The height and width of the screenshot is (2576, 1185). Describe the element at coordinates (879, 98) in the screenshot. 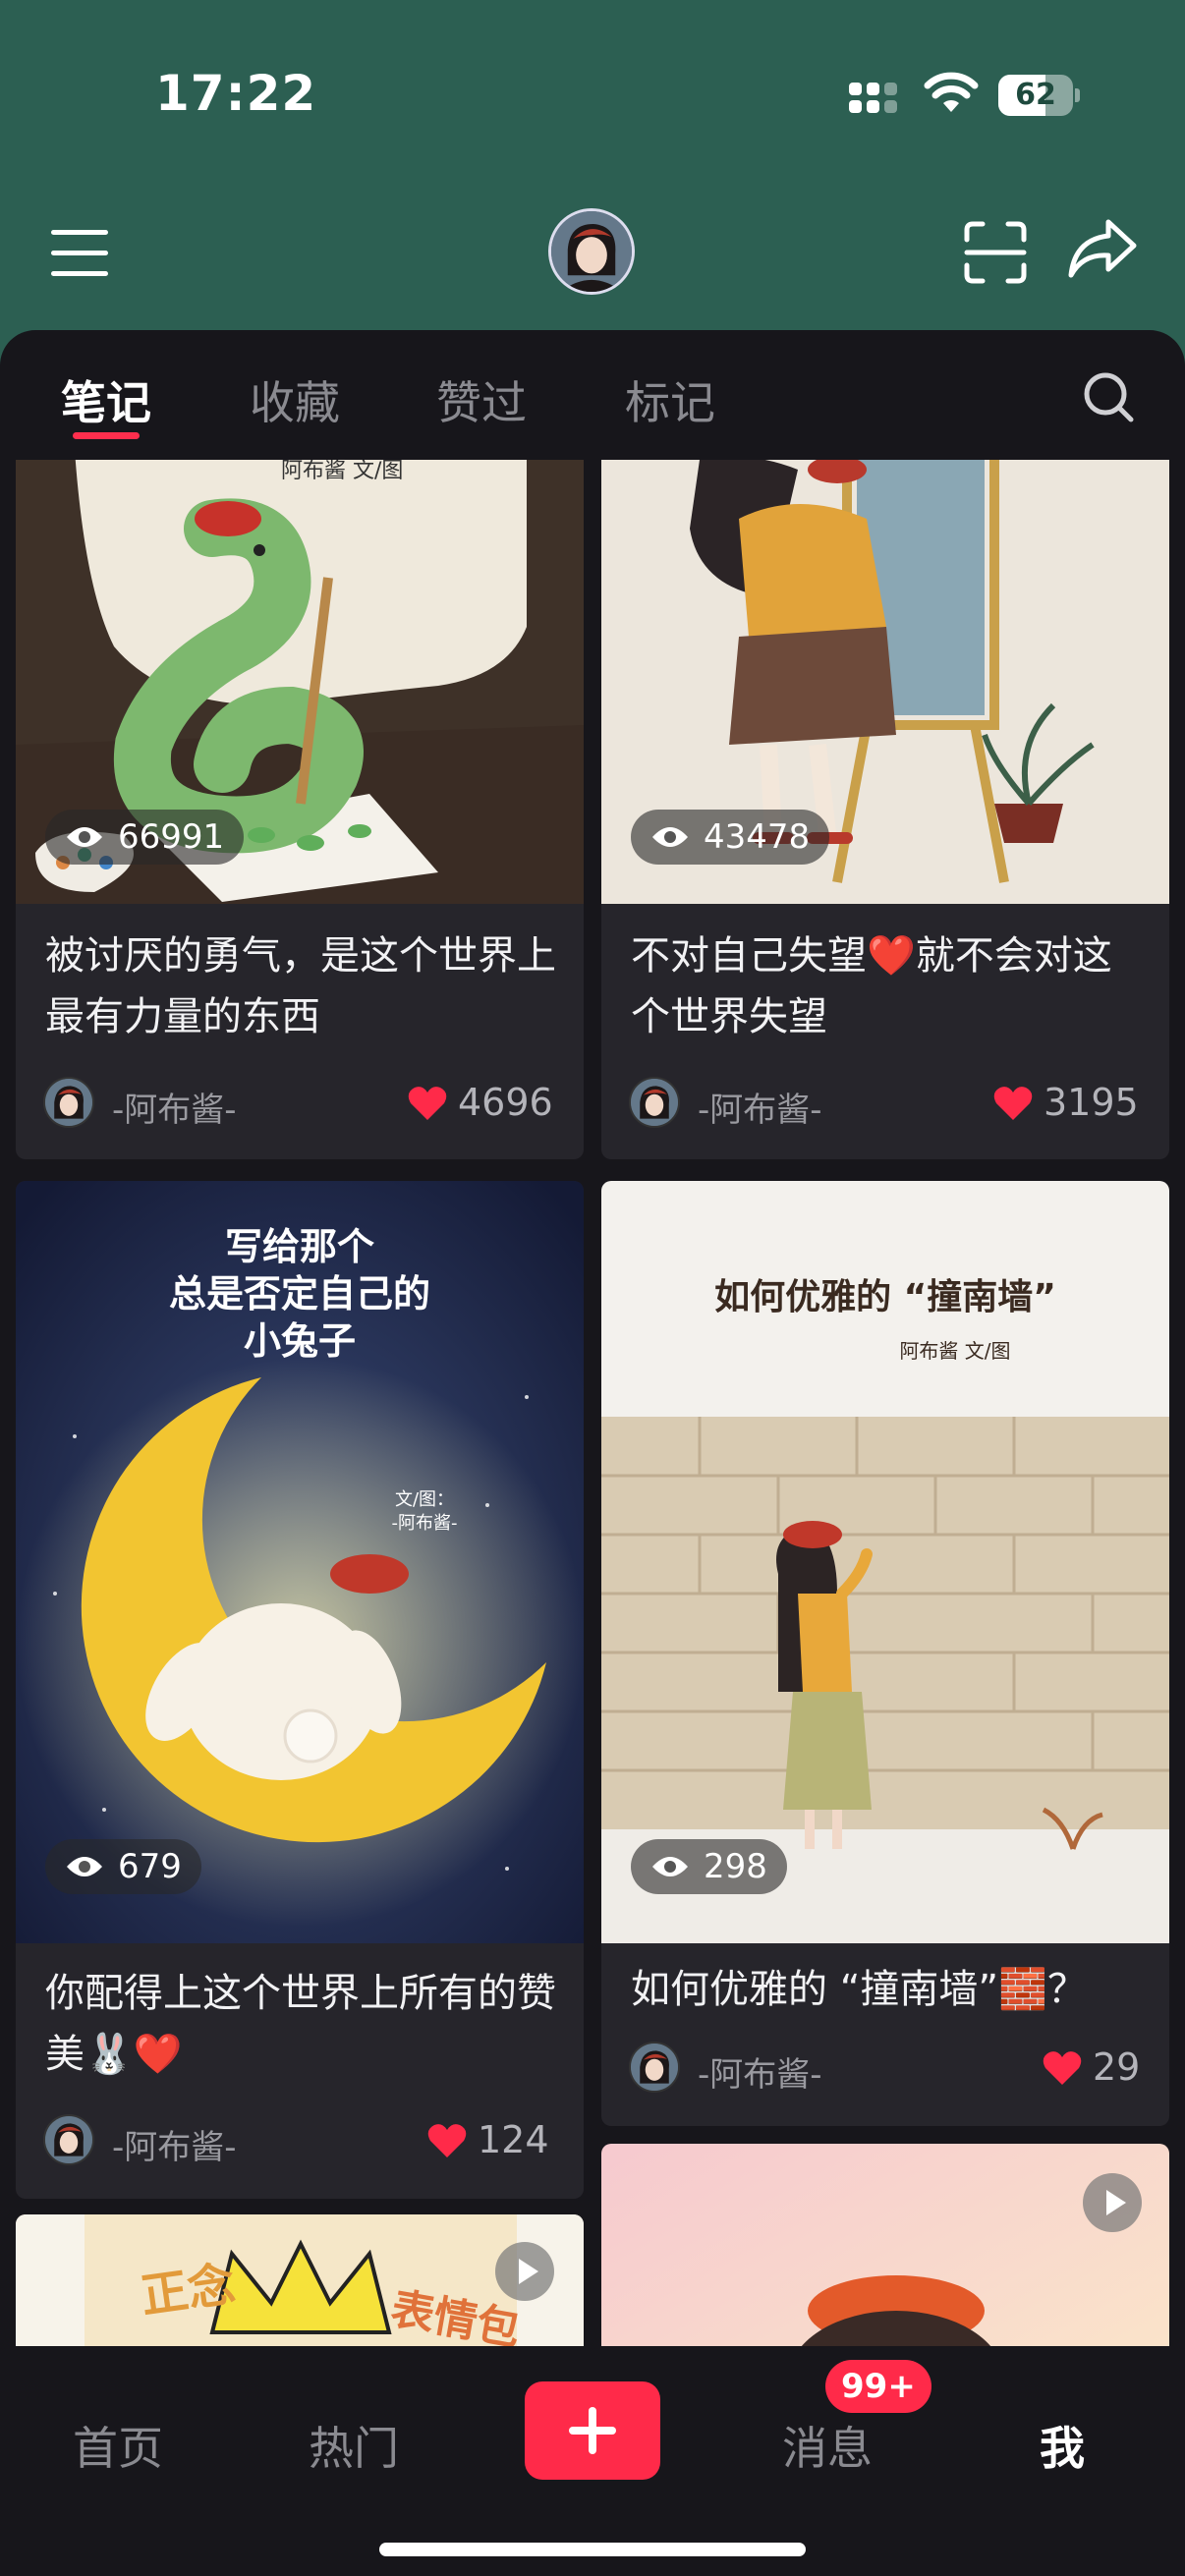

I see `cellular-signal-icon` at that location.